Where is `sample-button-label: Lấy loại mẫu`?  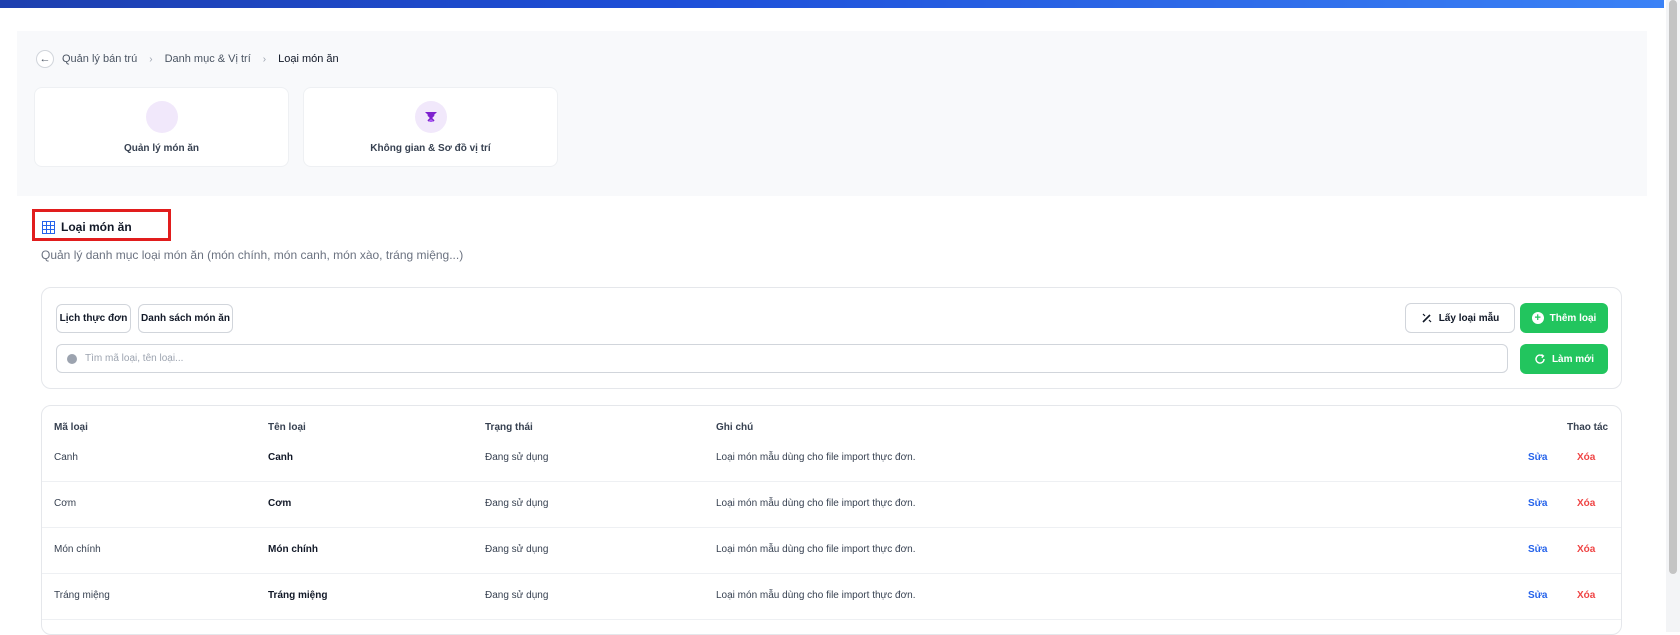 sample-button-label: Lấy loại mẫu is located at coordinates (1469, 318).